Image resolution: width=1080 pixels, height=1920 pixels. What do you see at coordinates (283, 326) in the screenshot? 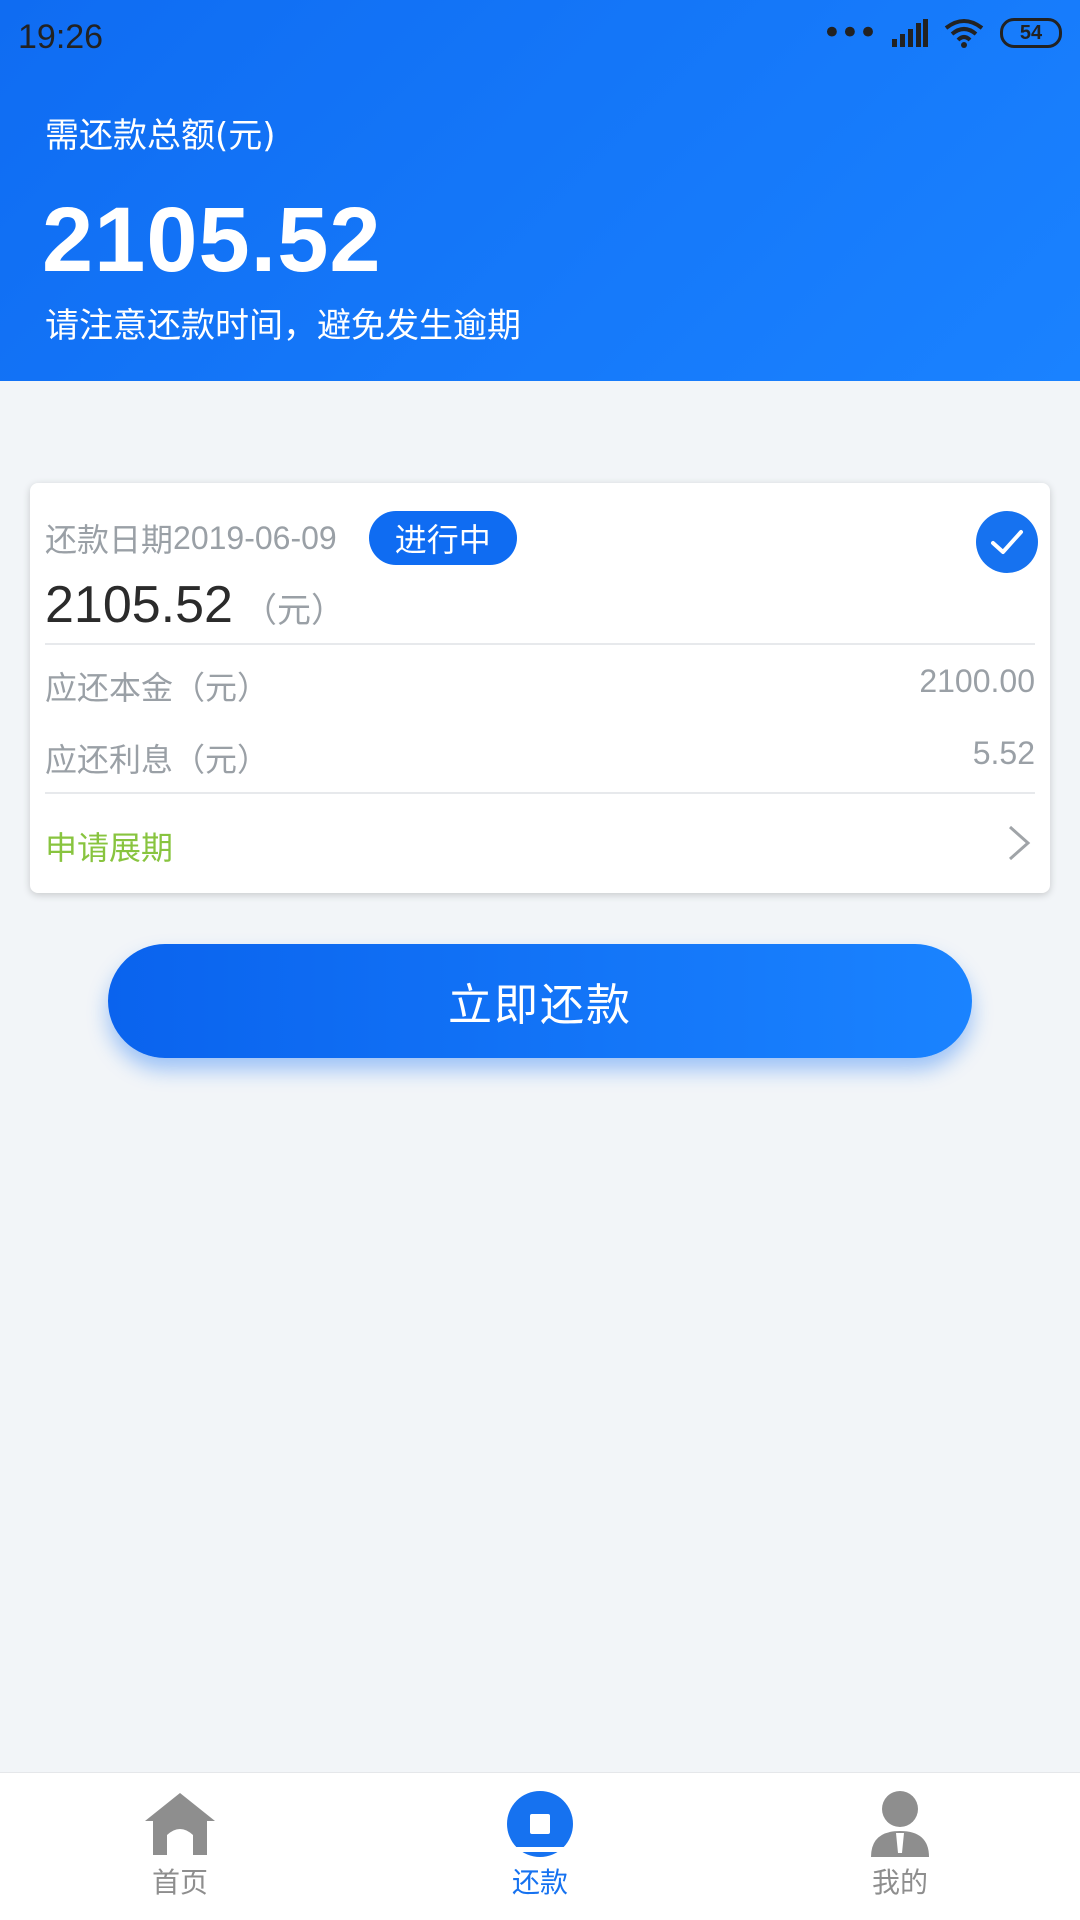
I see `repayment-notice: 请注意还款时间，避免发生逾期` at bounding box center [283, 326].